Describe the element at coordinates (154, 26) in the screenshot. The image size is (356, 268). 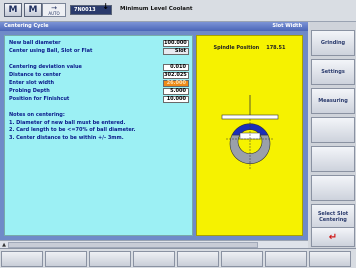
I see `cycle-header: Centering Cycle Slot Width` at that location.